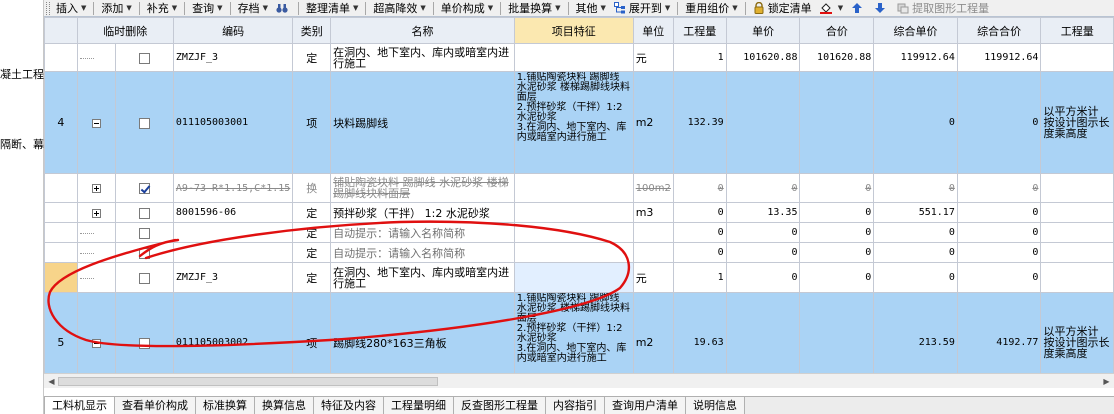  I want to click on header-unit: 单位, so click(653, 30).